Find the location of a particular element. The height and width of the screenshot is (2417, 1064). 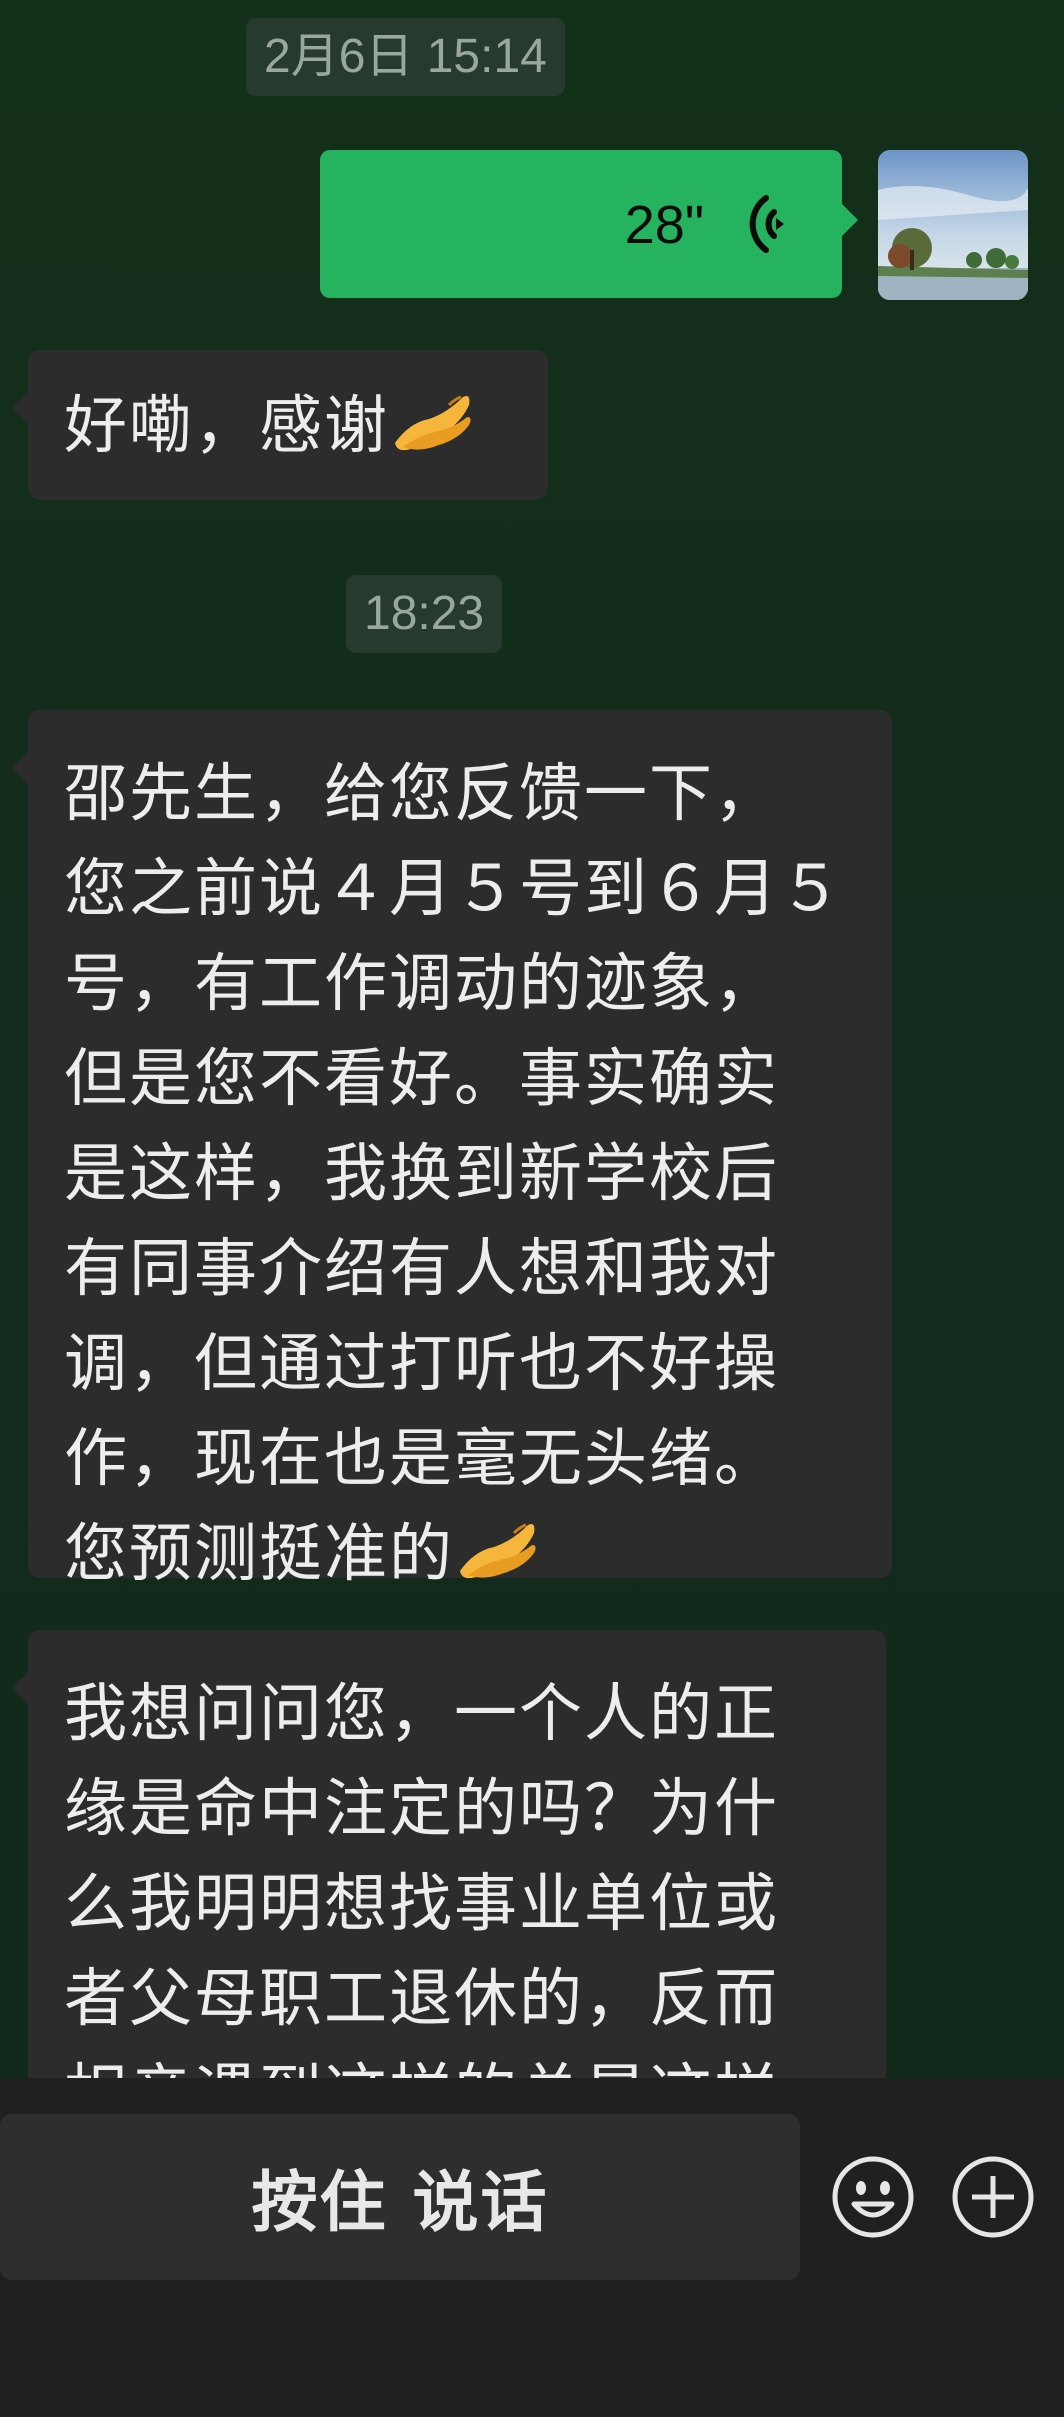

message-line: 是这样，我换到新学校后 is located at coordinates (421, 1173).